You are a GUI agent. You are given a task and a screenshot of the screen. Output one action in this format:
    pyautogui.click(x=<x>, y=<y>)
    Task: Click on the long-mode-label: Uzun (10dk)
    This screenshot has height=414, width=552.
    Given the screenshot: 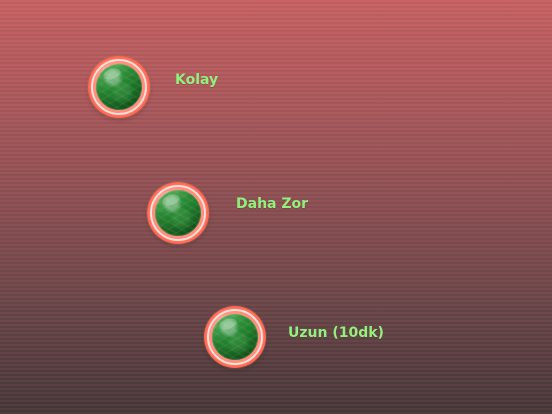 What is the action you would take?
    pyautogui.click(x=336, y=333)
    